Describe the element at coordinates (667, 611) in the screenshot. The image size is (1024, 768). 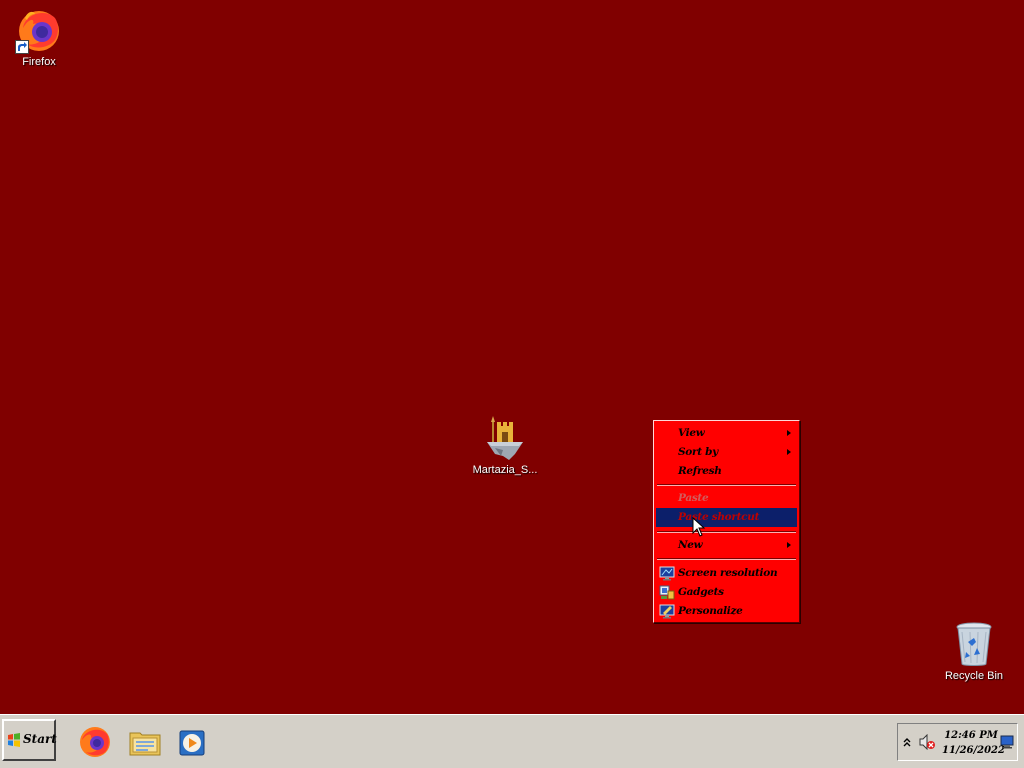
I see `personalize-icon` at that location.